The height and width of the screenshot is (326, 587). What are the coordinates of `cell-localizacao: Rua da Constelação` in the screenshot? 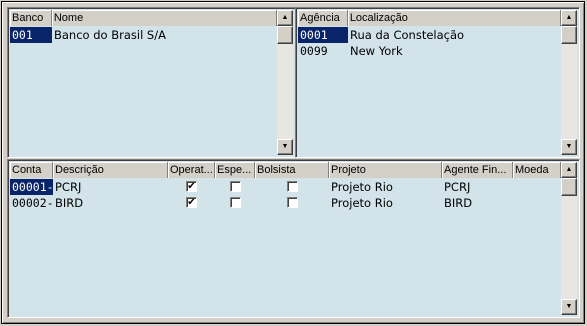 It's located at (455, 35).